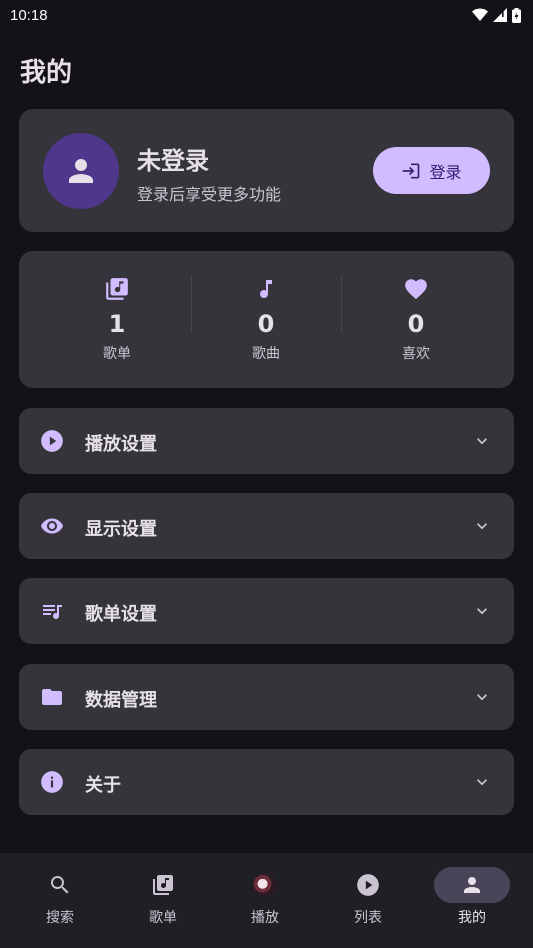 Image resolution: width=533 pixels, height=948 pixels. What do you see at coordinates (445, 172) in the screenshot?
I see `login-label: 登录` at bounding box center [445, 172].